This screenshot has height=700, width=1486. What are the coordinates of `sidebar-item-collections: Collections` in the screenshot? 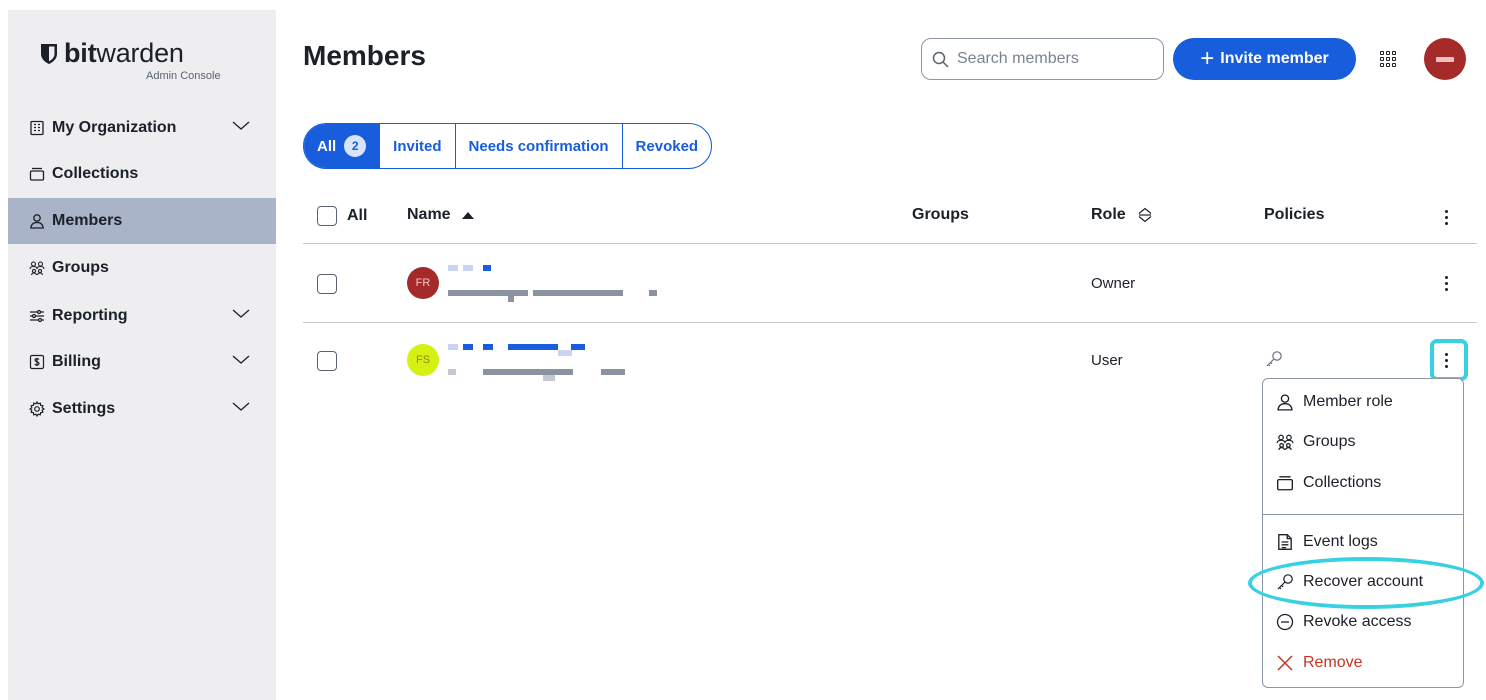 It's located at (142, 174).